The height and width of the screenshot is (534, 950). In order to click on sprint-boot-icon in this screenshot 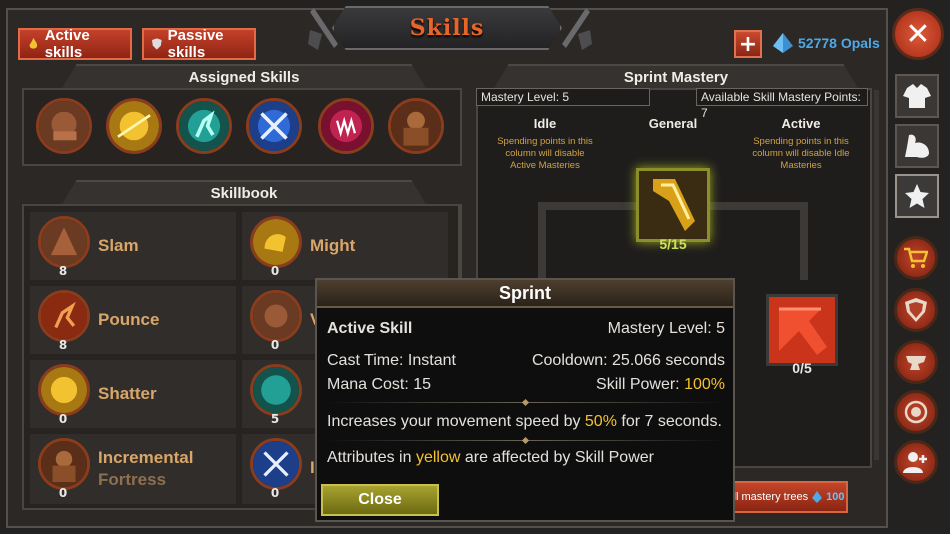, I will do `click(673, 205)`.